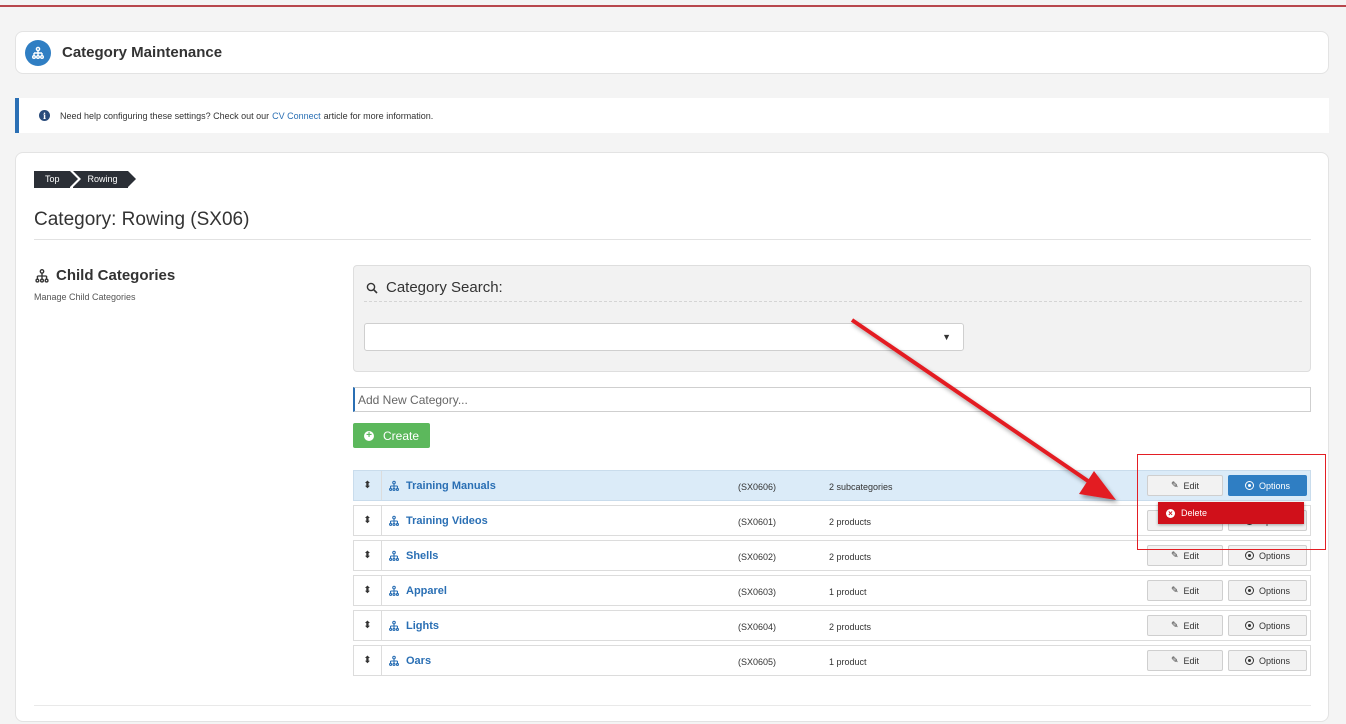 Image resolution: width=1346 pixels, height=724 pixels. I want to click on page-title: Category: Rowing (SX06), so click(142, 219).